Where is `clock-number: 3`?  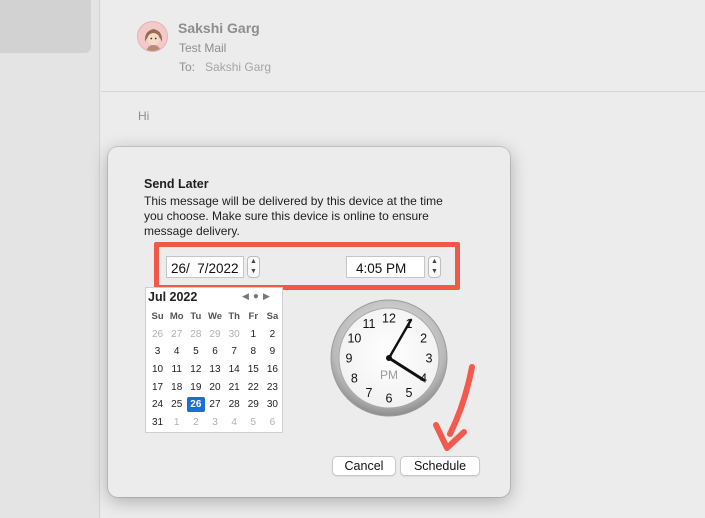 clock-number: 3 is located at coordinates (429, 359).